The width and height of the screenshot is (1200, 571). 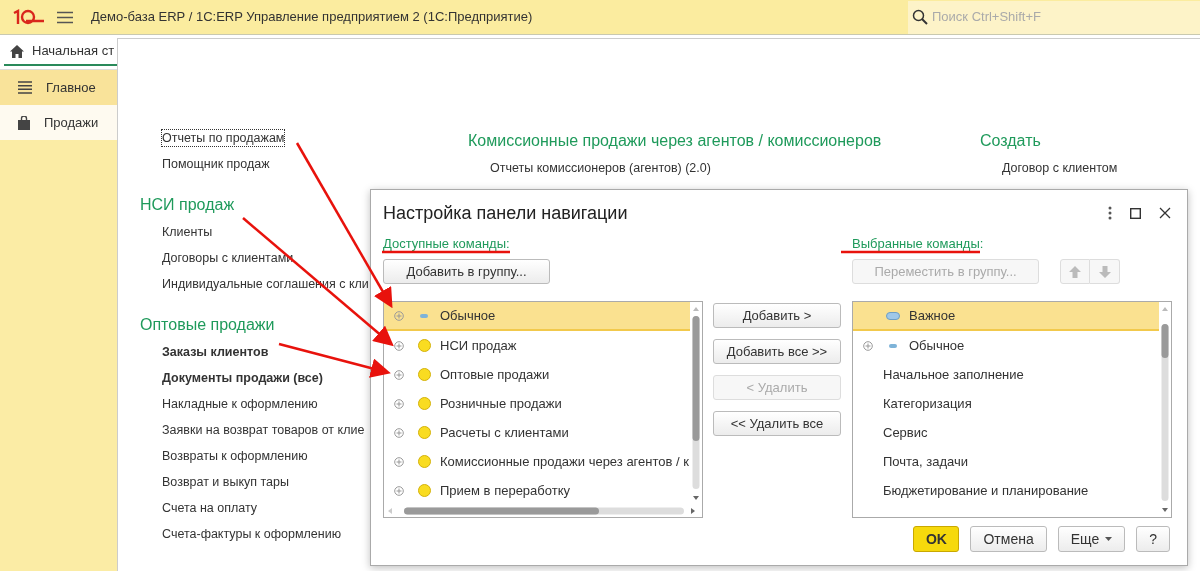 I want to click on section-heading: Создать, so click(x=1010, y=141).